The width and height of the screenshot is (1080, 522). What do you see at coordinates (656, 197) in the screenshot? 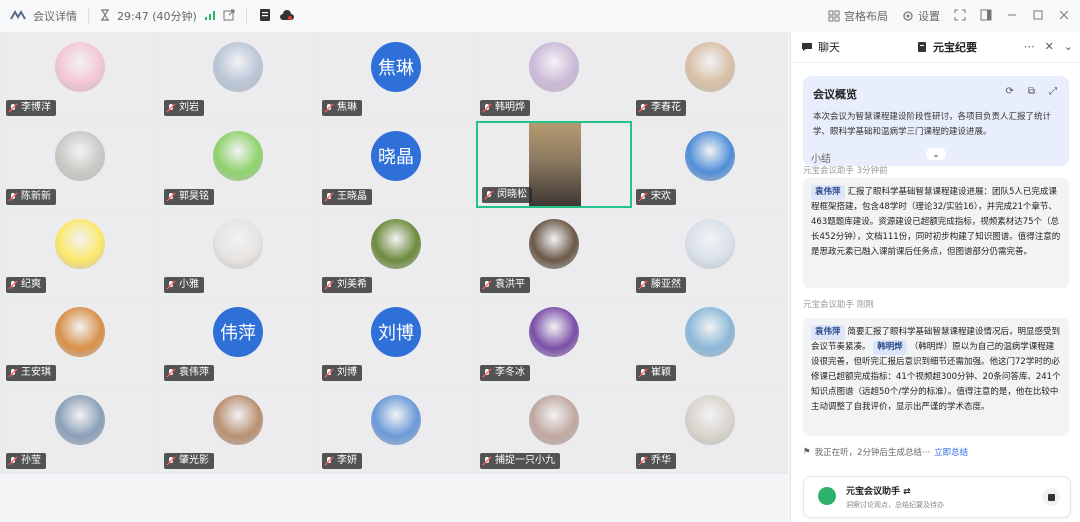
I see `participant-name-tag: 宋欢` at bounding box center [656, 197].